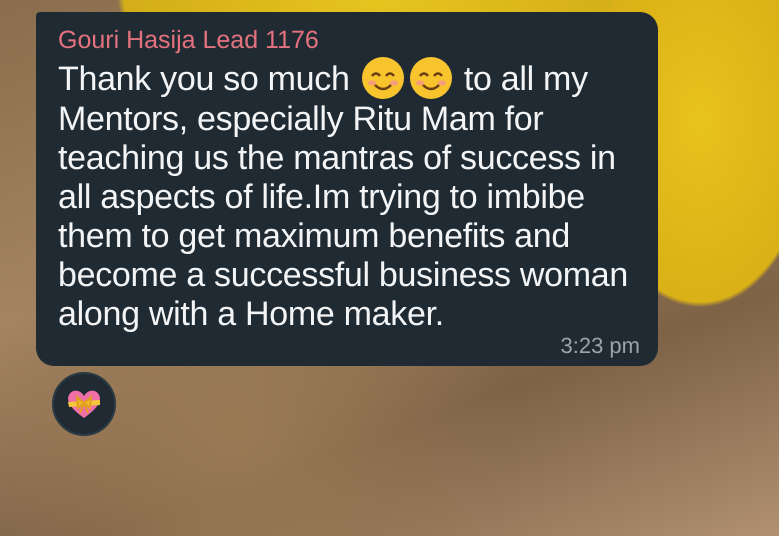 This screenshot has width=779, height=536. What do you see at coordinates (84, 404) in the screenshot?
I see `heart-ribbon-icon` at bounding box center [84, 404].